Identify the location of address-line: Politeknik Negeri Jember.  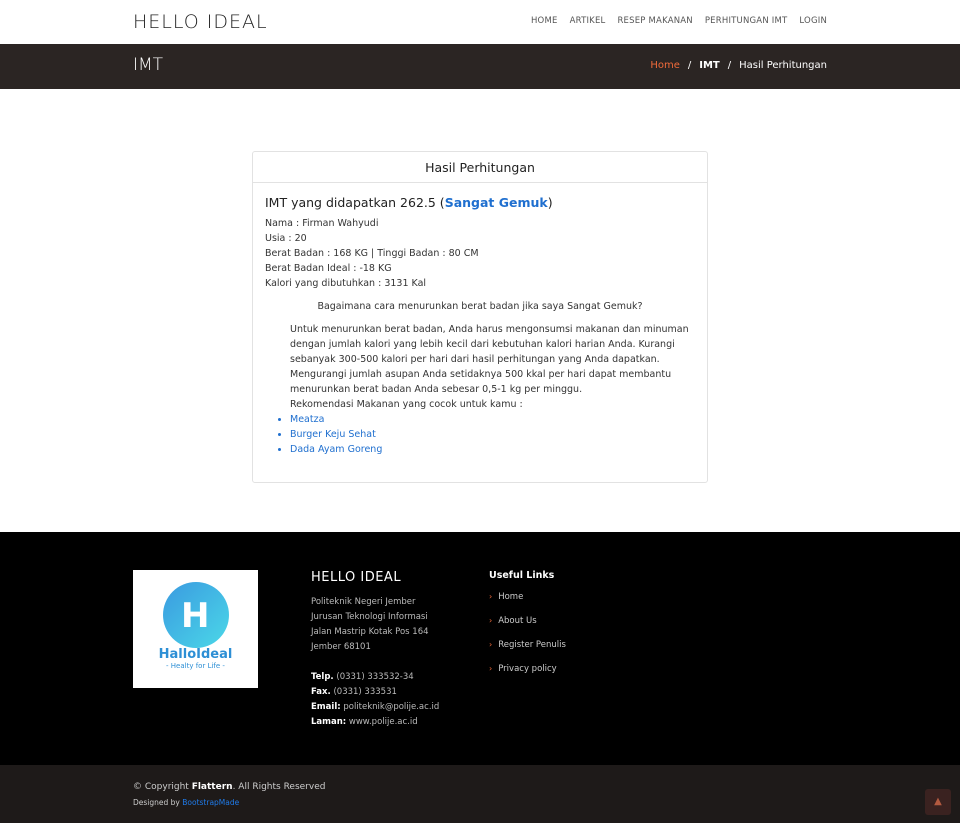
(363, 602).